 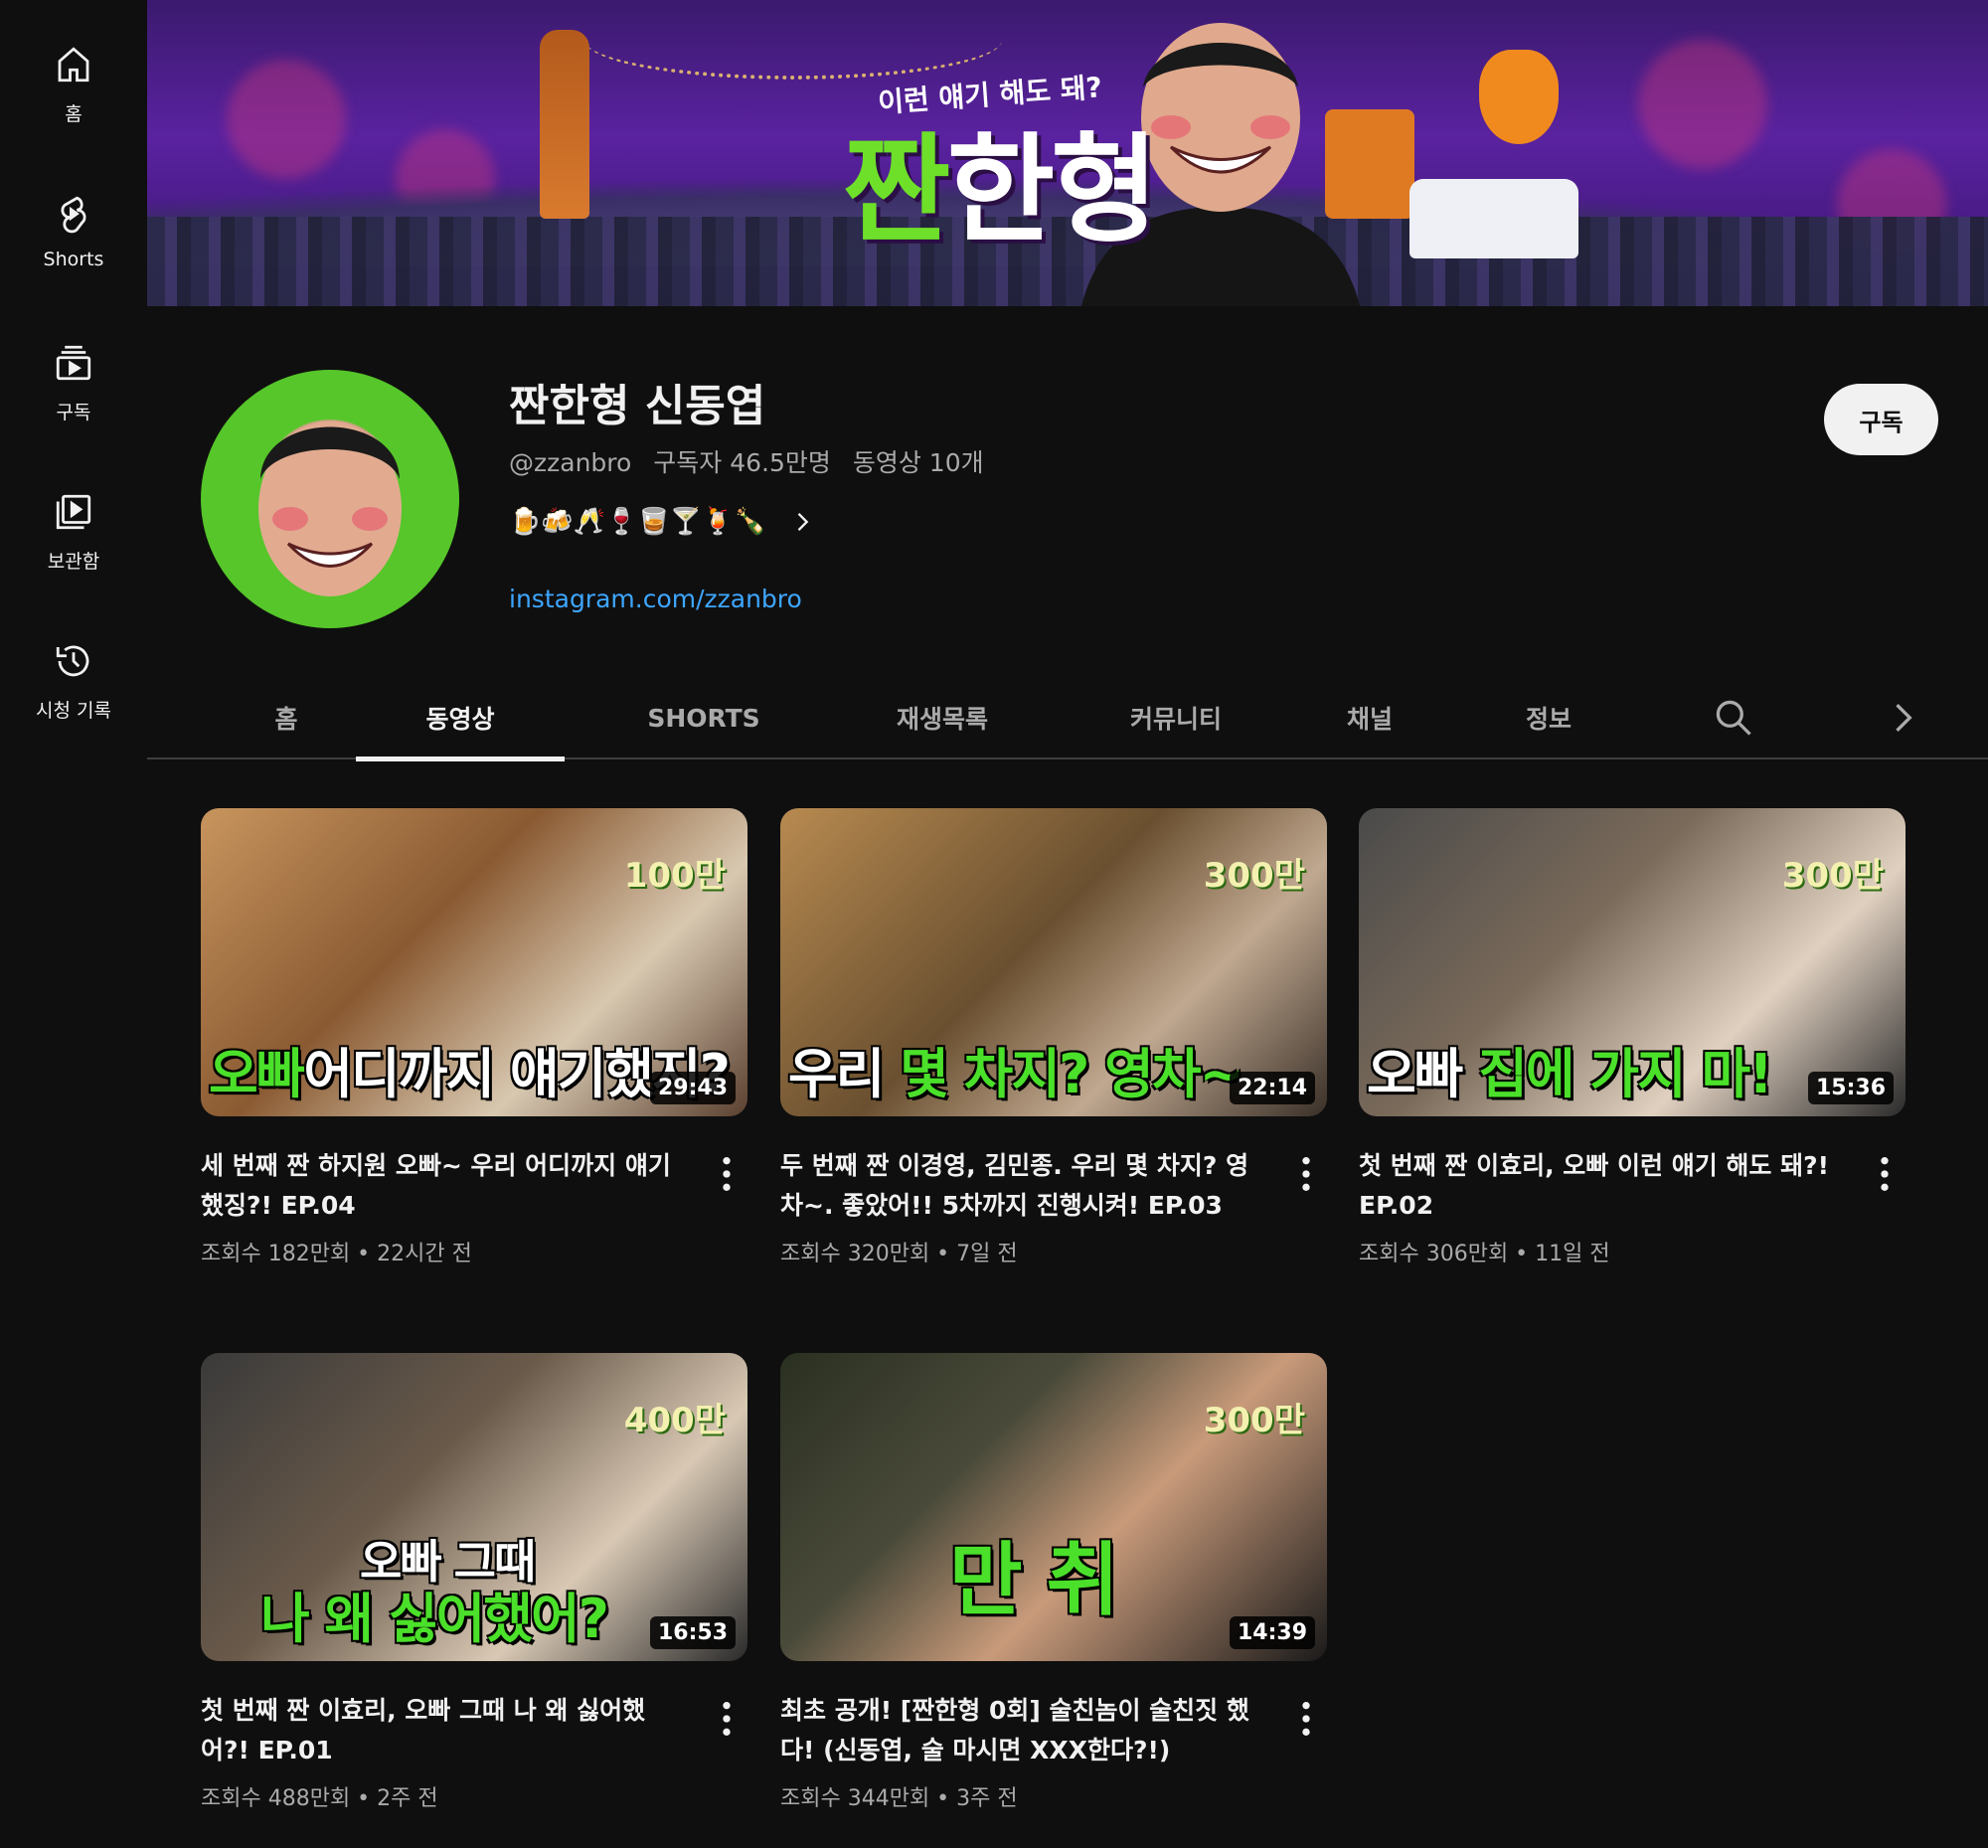 What do you see at coordinates (460, 718) in the screenshot?
I see `tab-videos: 동영상` at bounding box center [460, 718].